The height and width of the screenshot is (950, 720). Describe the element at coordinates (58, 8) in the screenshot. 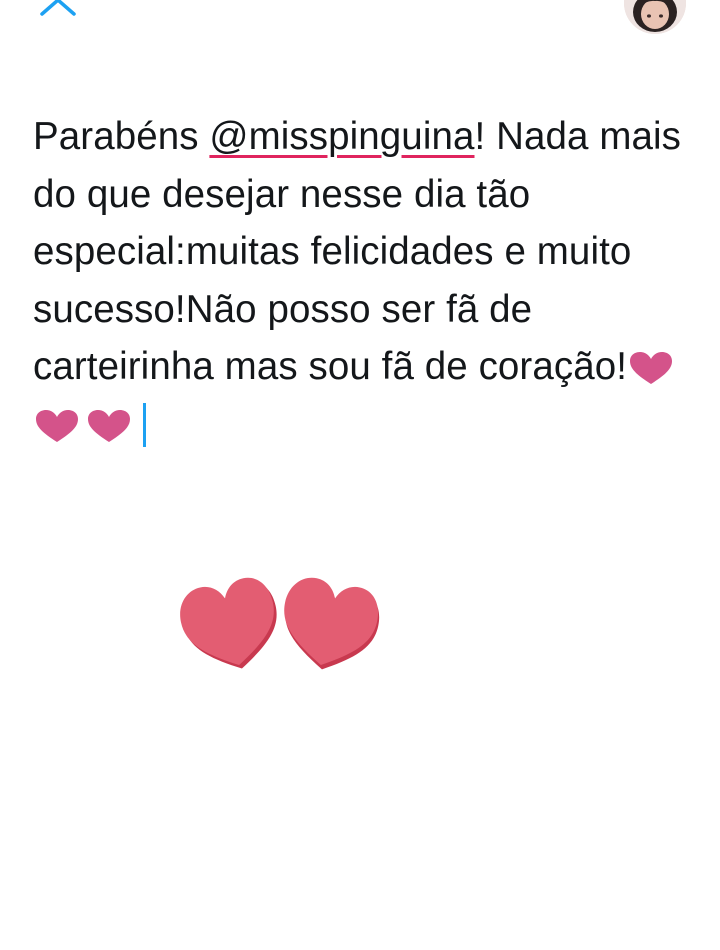

I see `chevron-up-icon` at that location.